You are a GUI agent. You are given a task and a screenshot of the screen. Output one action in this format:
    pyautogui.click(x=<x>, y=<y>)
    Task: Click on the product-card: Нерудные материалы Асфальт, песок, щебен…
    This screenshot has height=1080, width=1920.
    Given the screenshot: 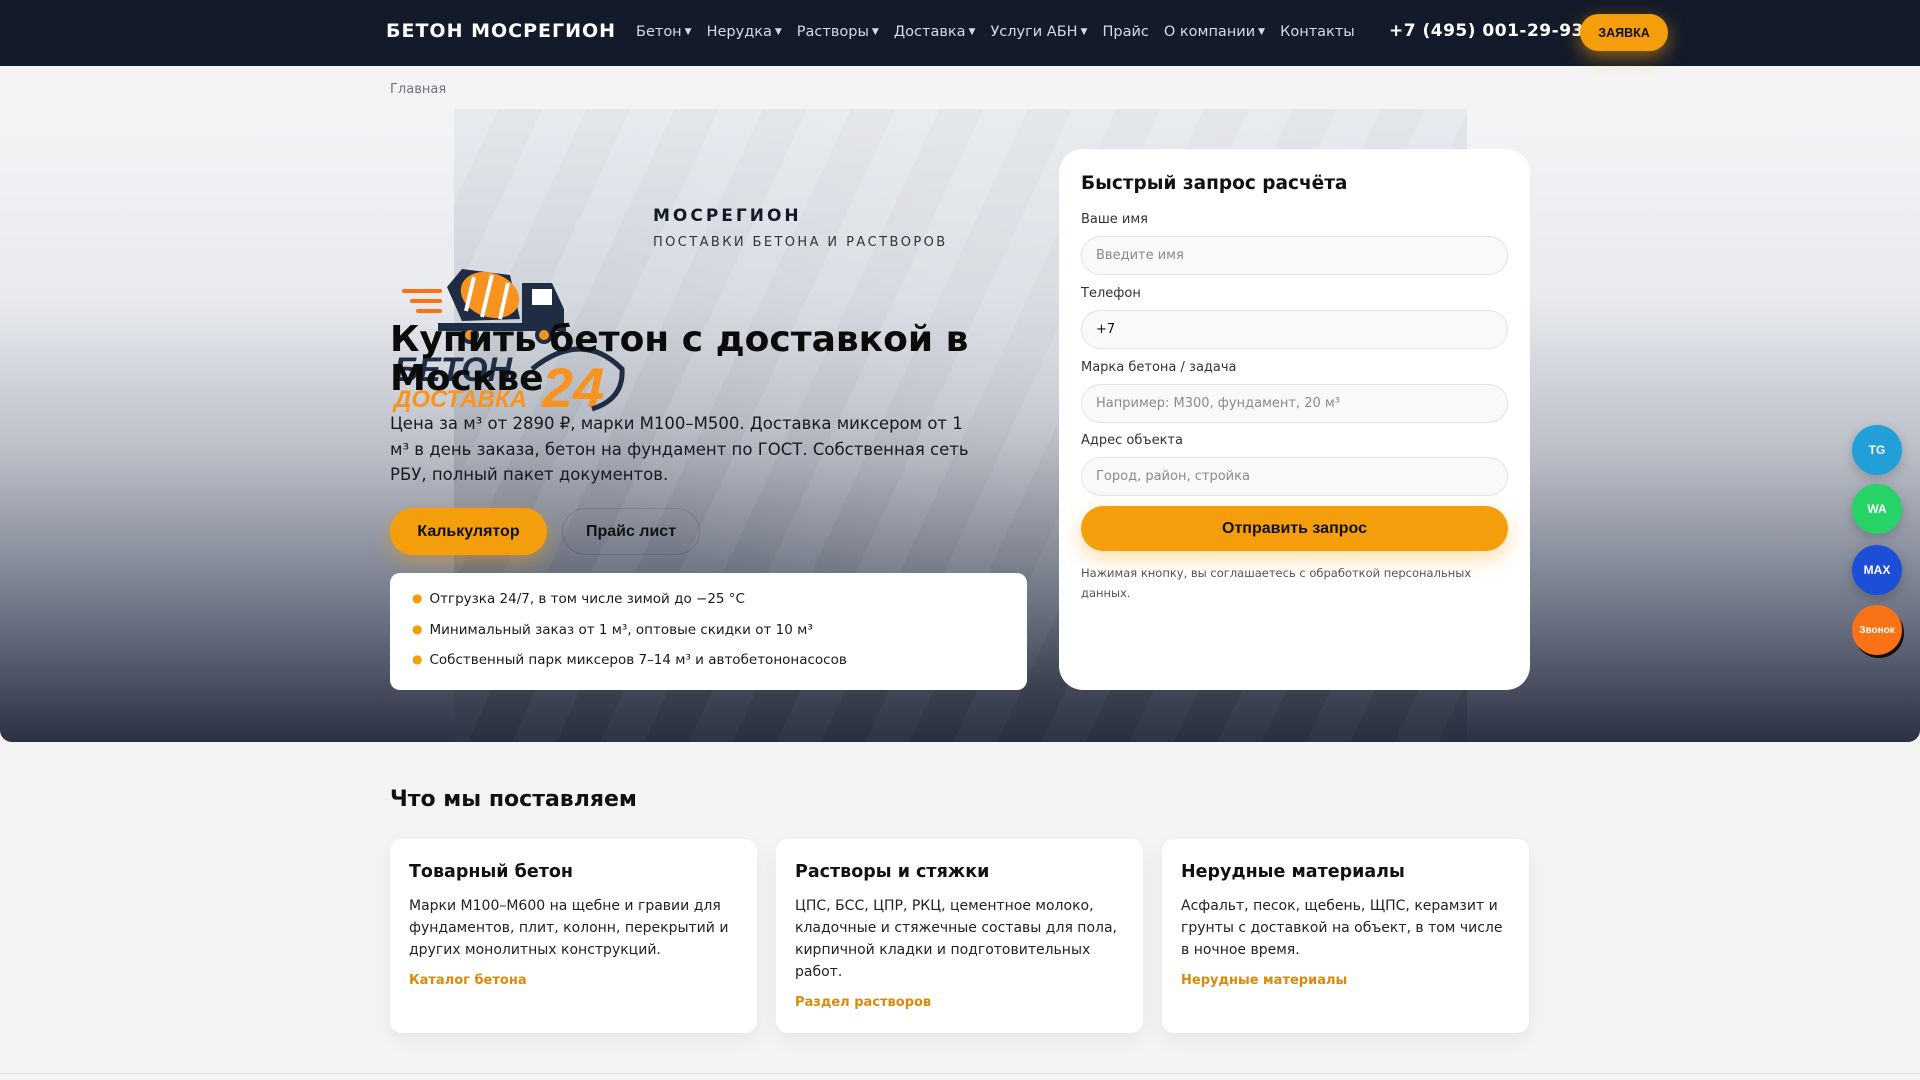 What is the action you would take?
    pyautogui.click(x=1345, y=936)
    